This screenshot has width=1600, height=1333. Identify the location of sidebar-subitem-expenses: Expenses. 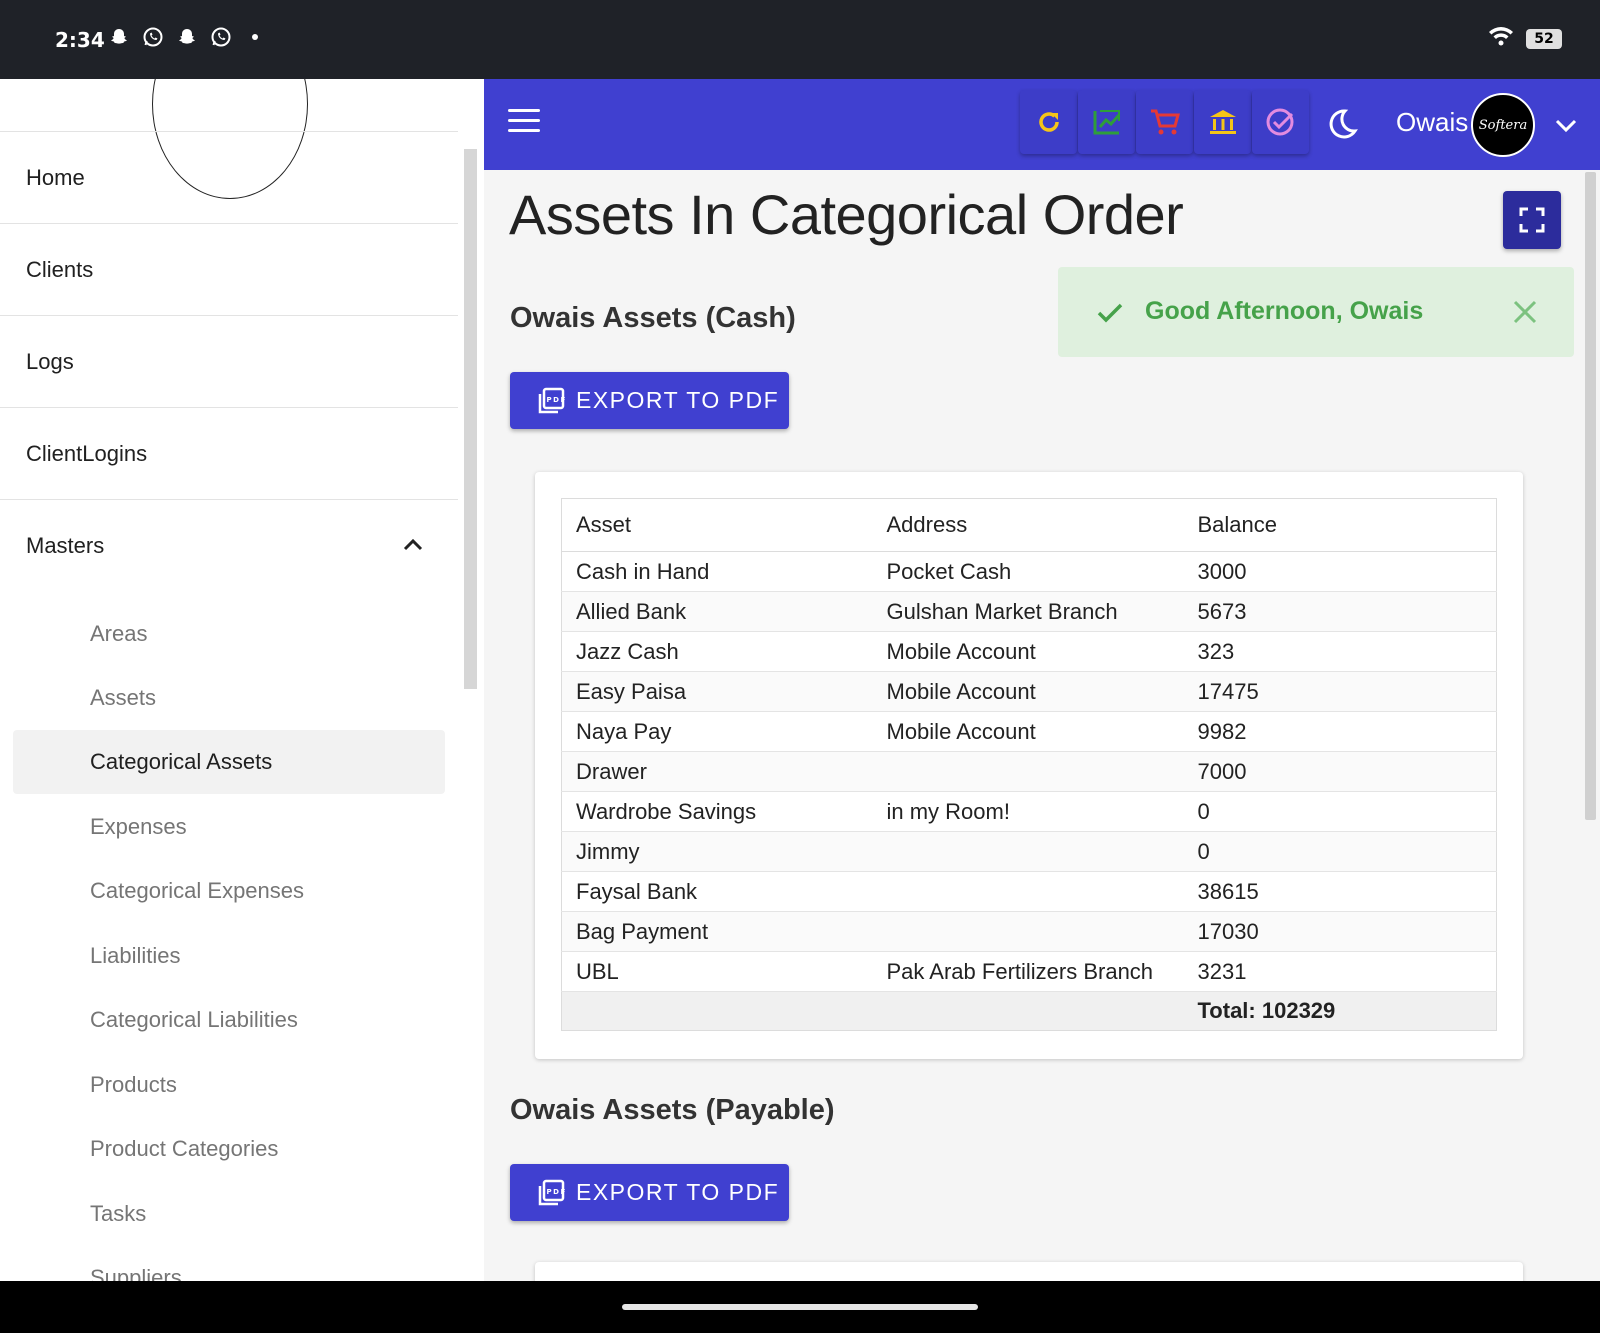
(229, 827).